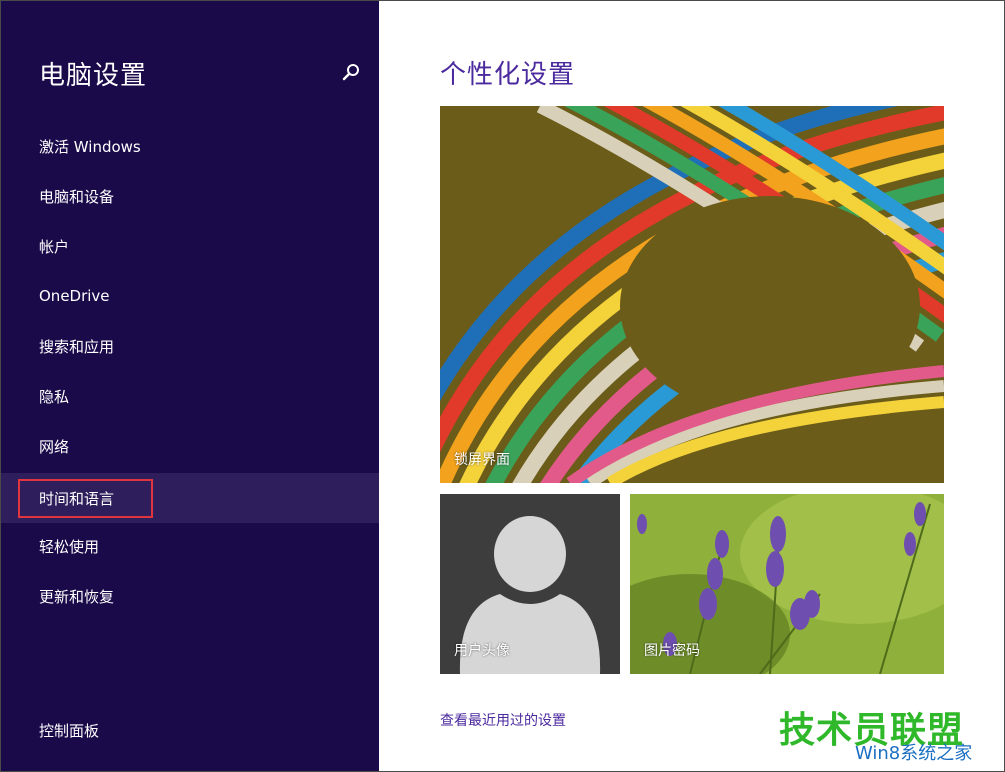  Describe the element at coordinates (503, 720) in the screenshot. I see `recent-settings-link: 查看最近用过的设置` at that location.